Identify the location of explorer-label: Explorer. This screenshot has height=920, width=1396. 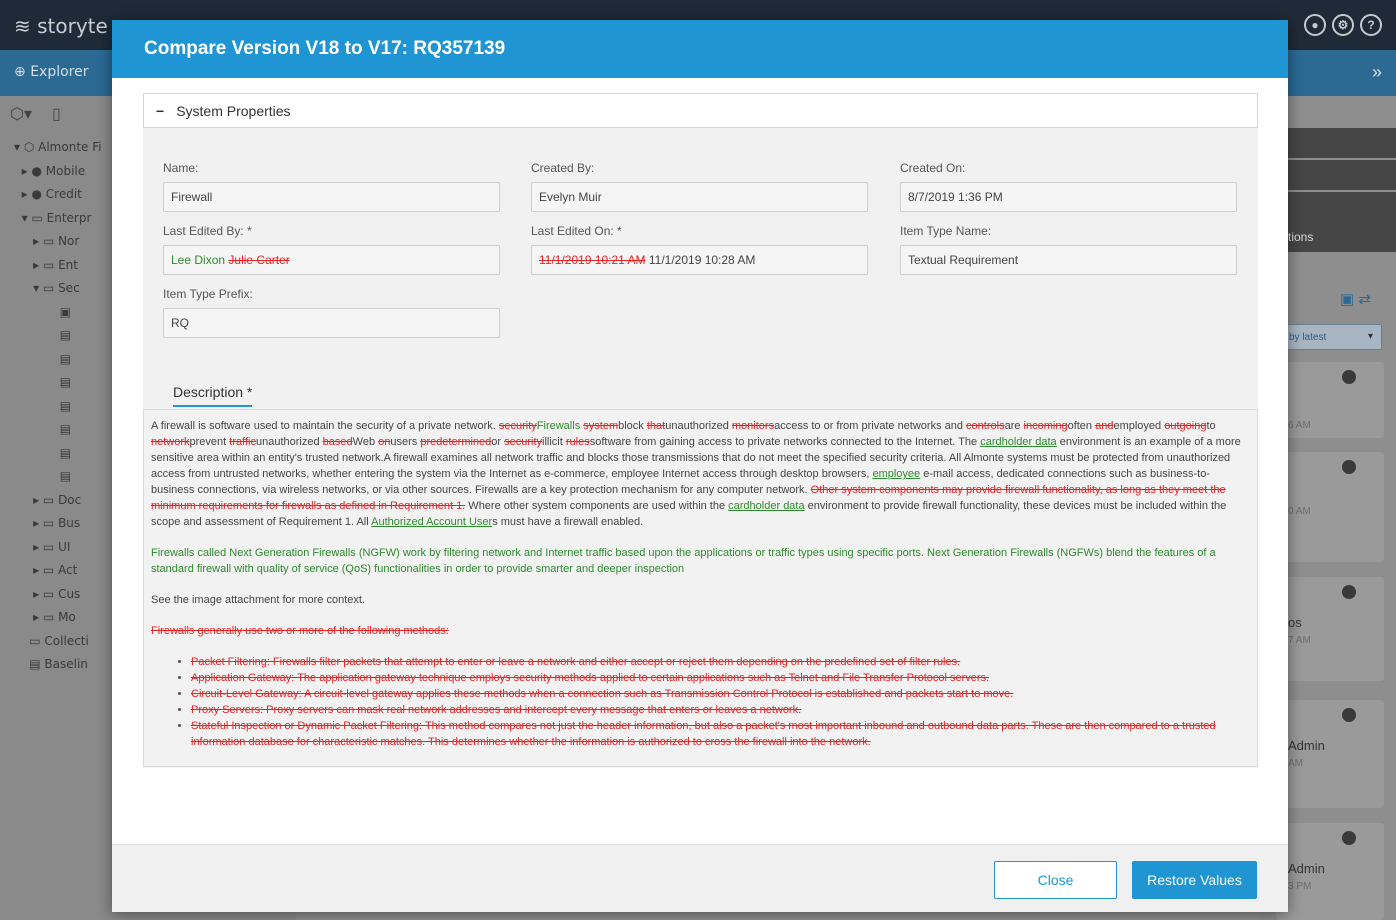
(59, 72).